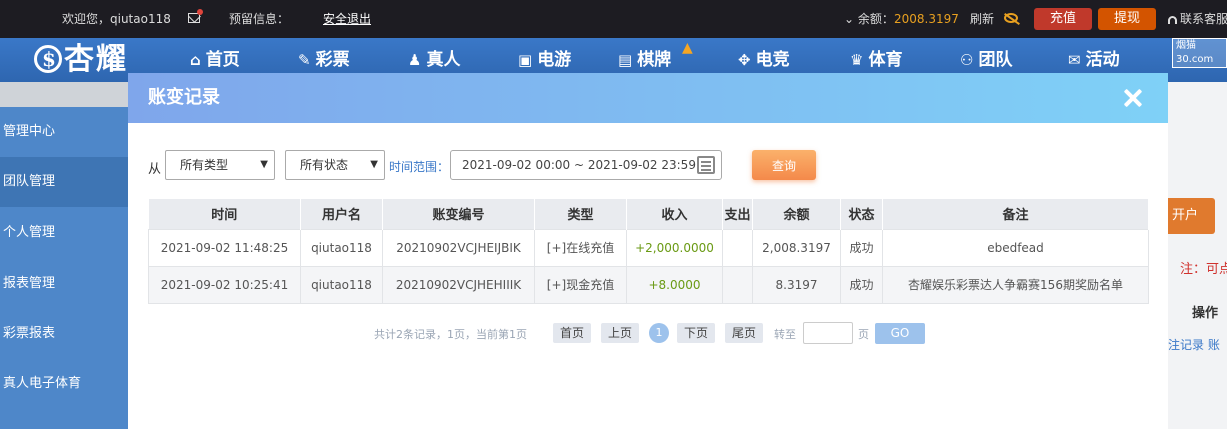  Describe the element at coordinates (458, 247) in the screenshot. I see `cell-transaction-id: 20210902VCJHEIJBIK` at that location.